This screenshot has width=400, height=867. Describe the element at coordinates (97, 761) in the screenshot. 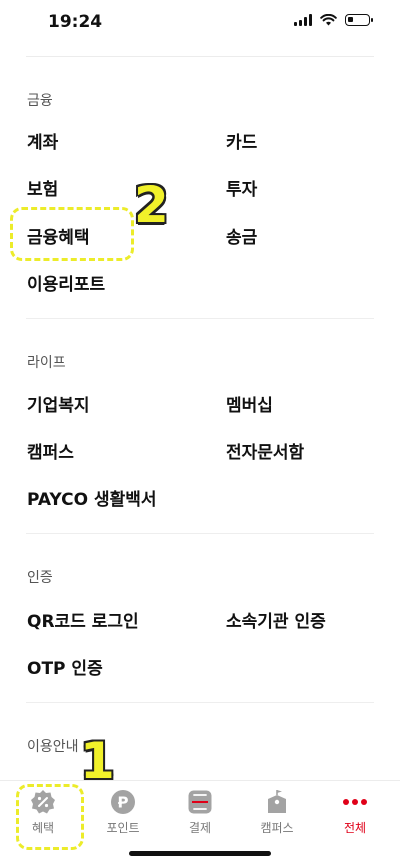

I see `annotation-number-1: 1` at that location.